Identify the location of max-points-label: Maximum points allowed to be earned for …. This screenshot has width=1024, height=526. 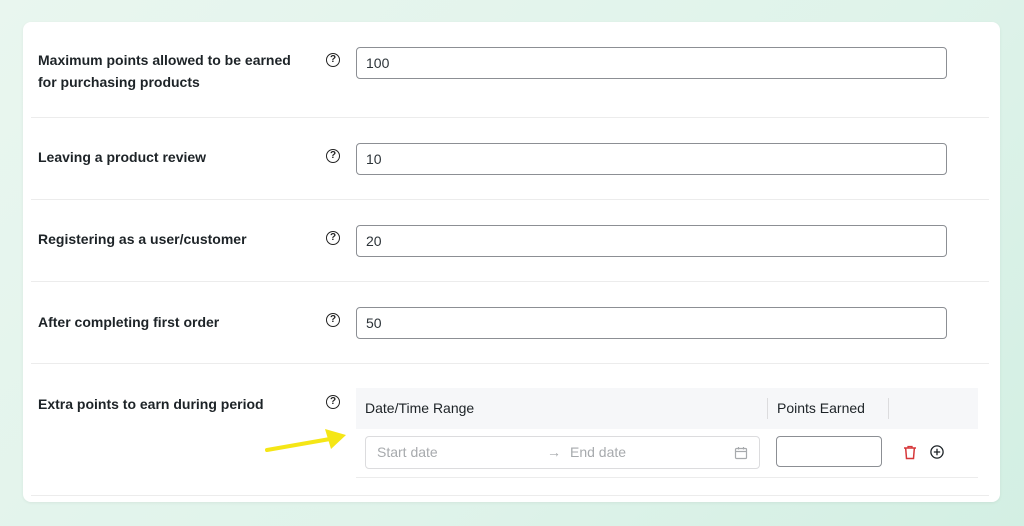
(164, 71).